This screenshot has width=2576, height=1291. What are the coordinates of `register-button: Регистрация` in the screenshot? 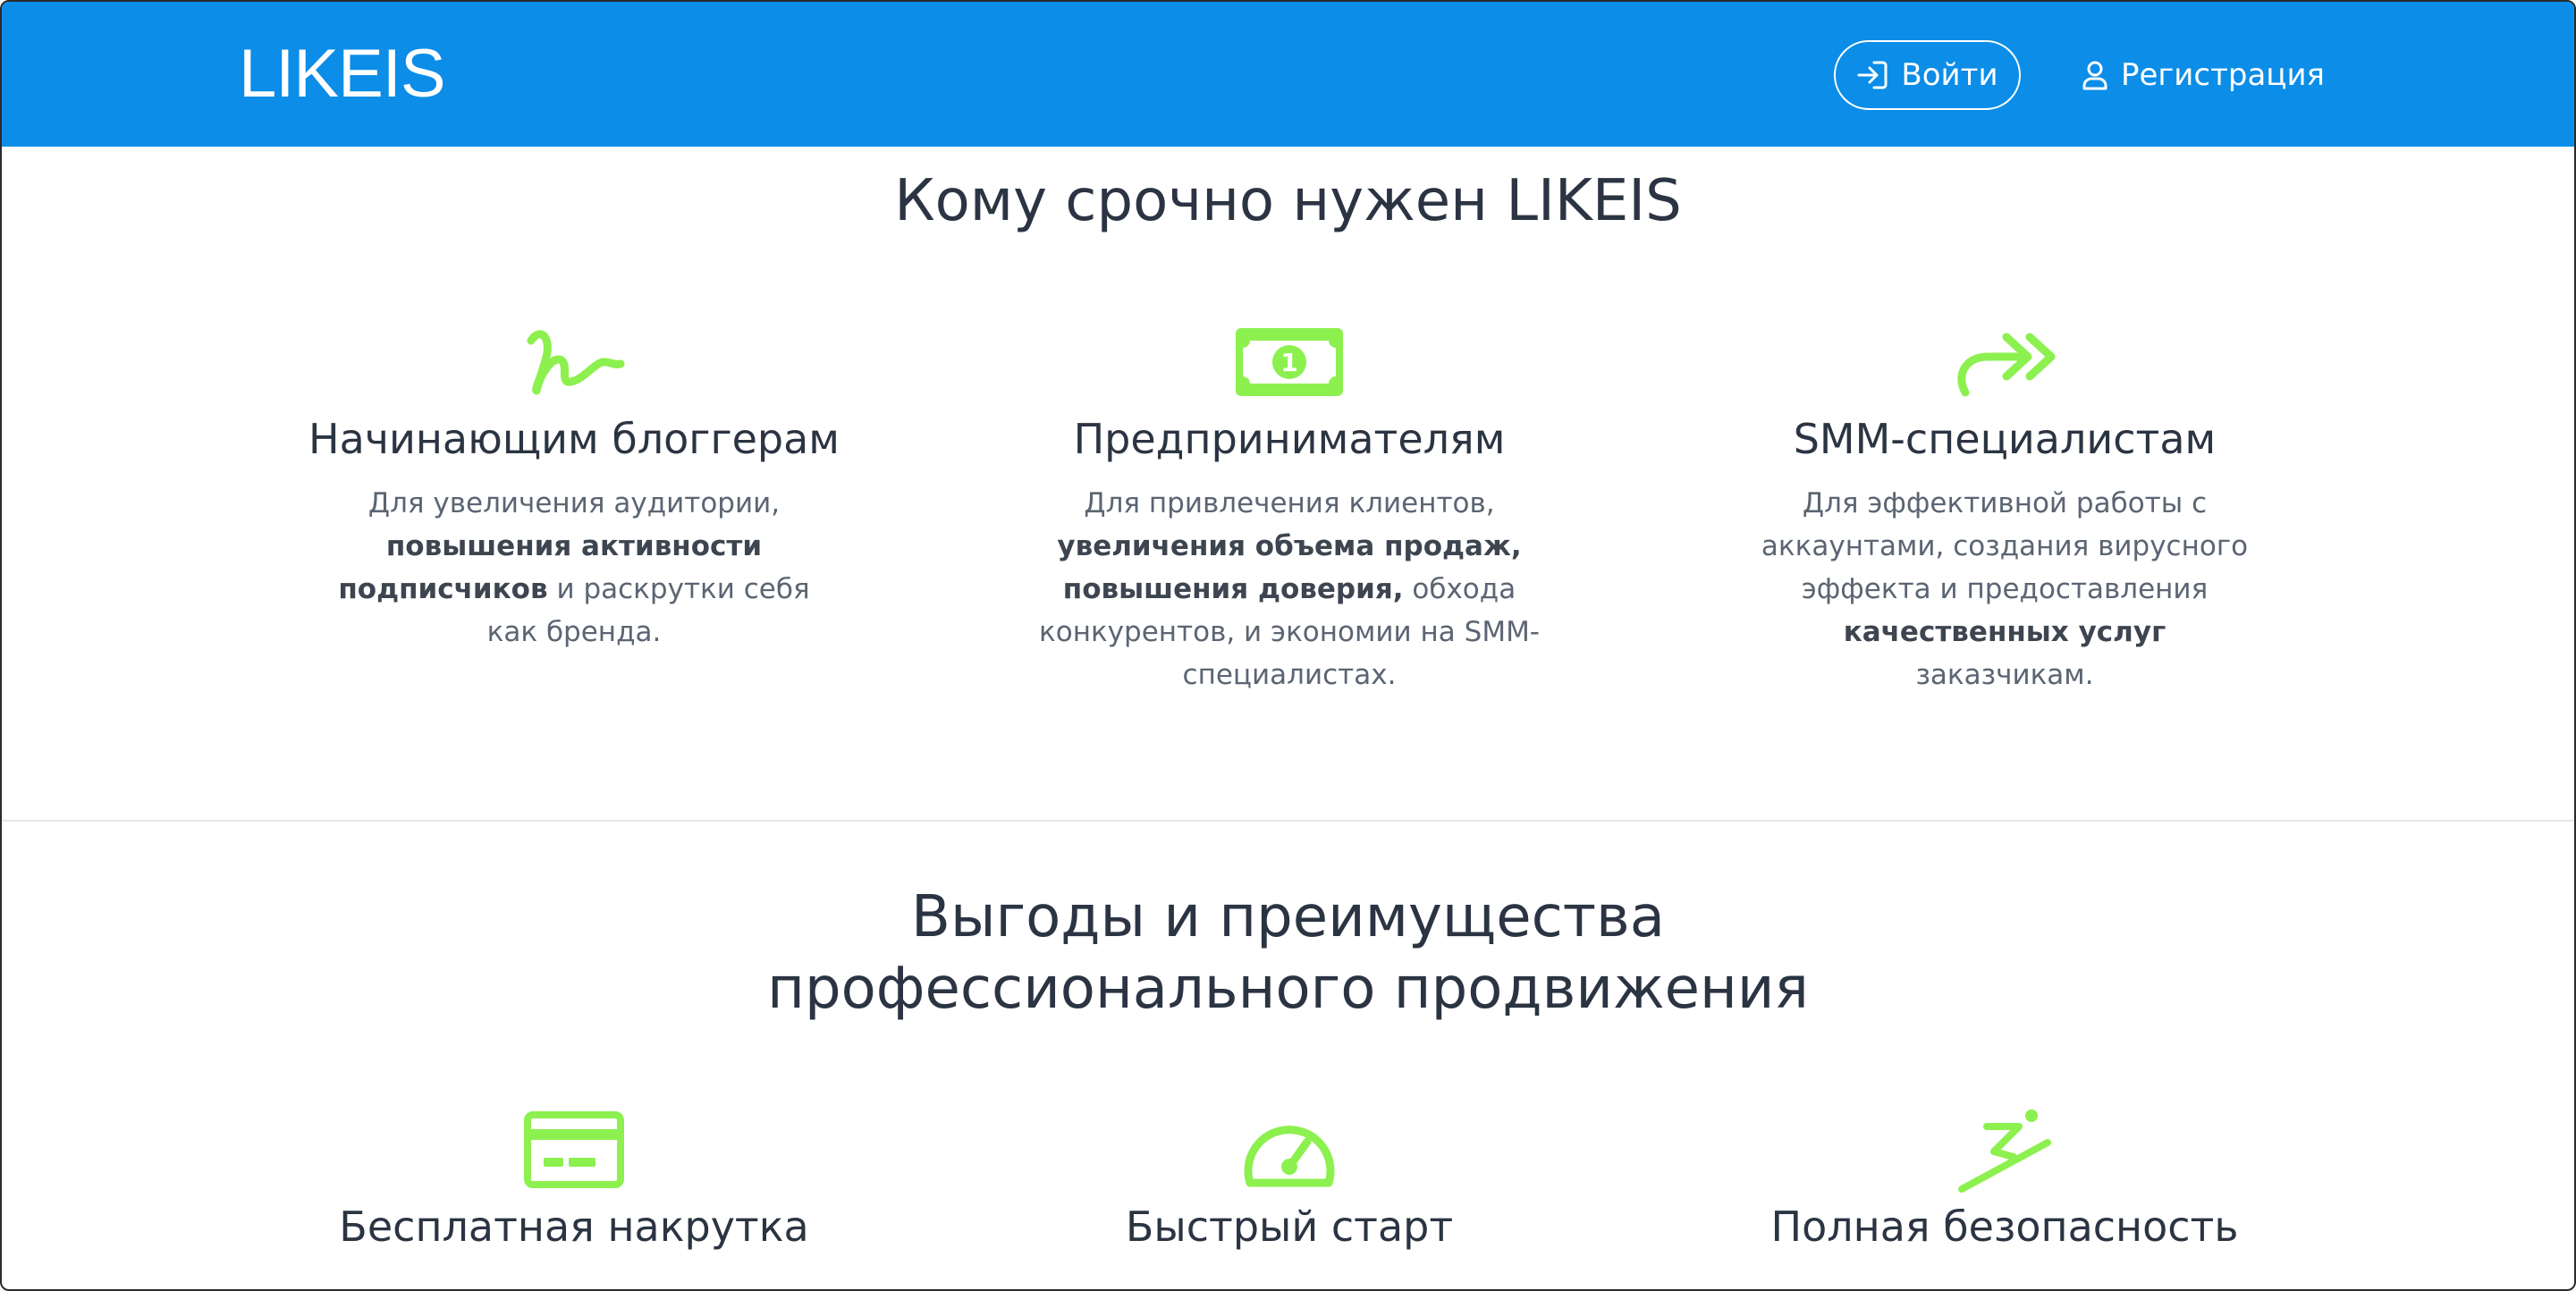 It's located at (2203, 75).